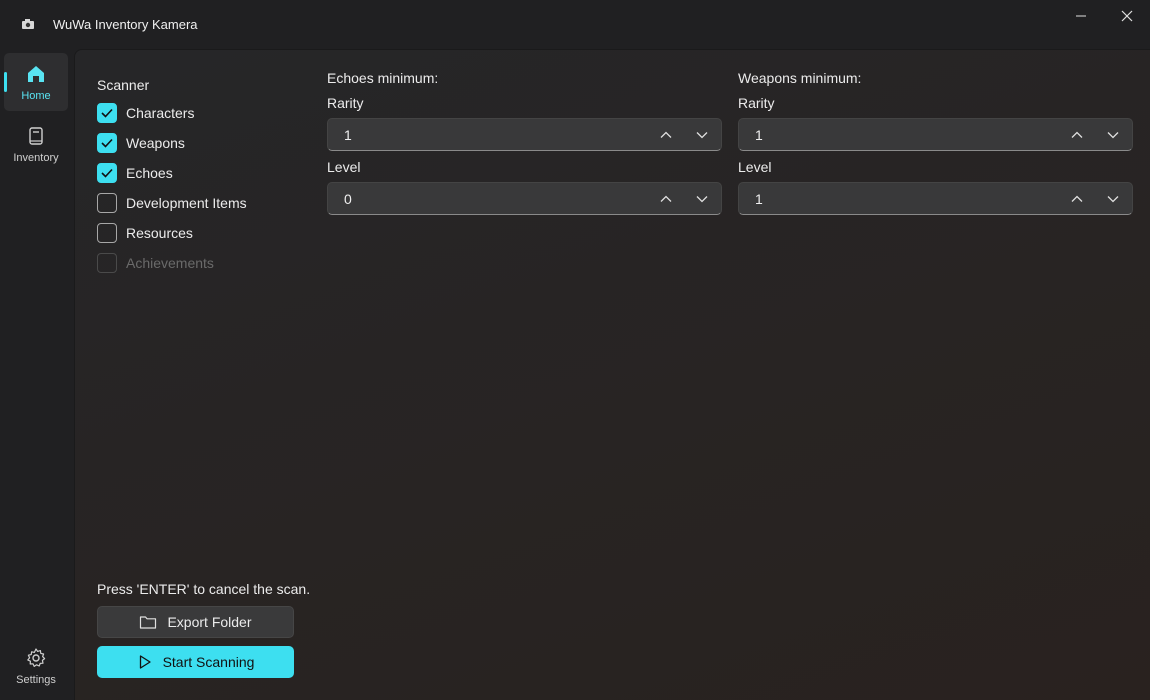 The image size is (1150, 700). What do you see at coordinates (208, 662) in the screenshot?
I see `start-scanning-label: Start Scanning` at bounding box center [208, 662].